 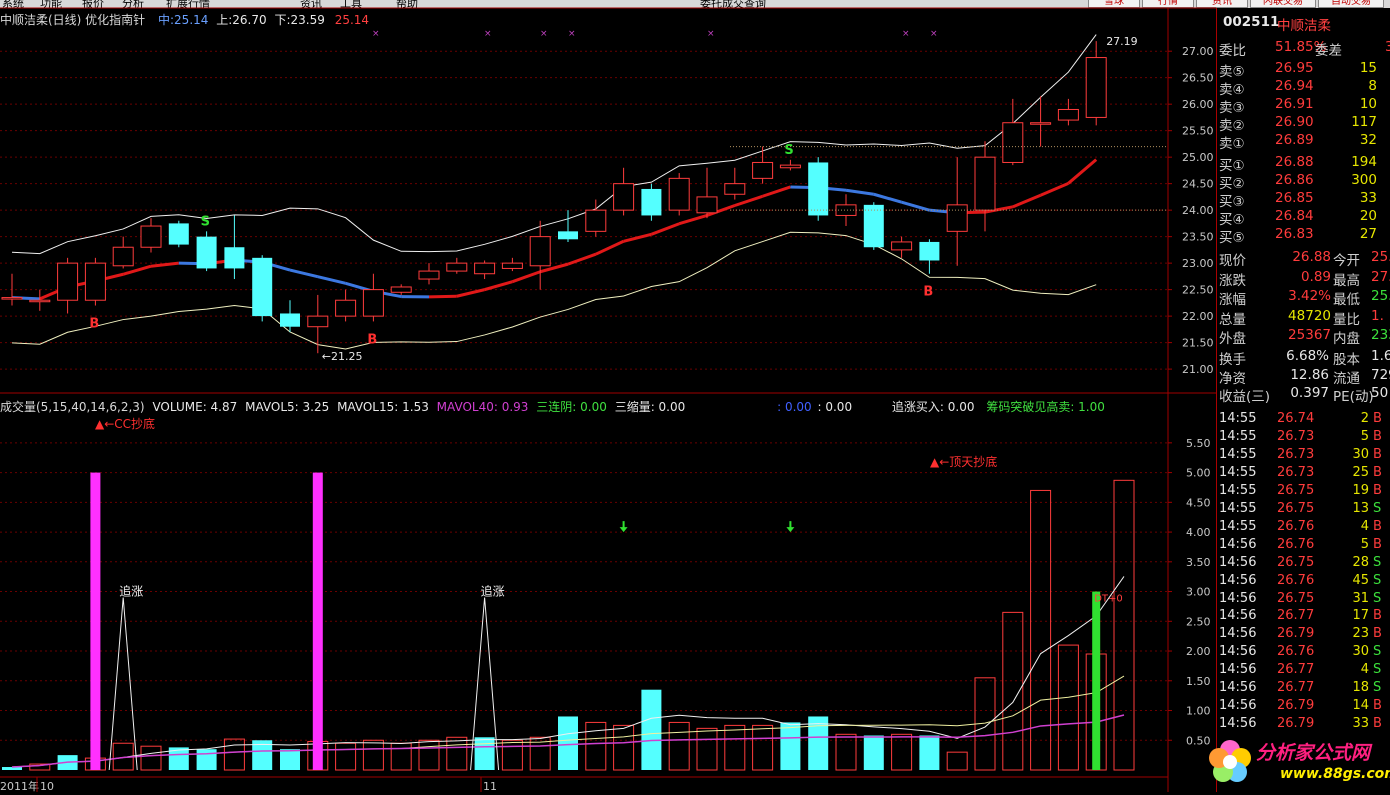 What do you see at coordinates (1303, 104) in the screenshot?
I see `sell-level-3: 卖③ 26.91 10` at bounding box center [1303, 104].